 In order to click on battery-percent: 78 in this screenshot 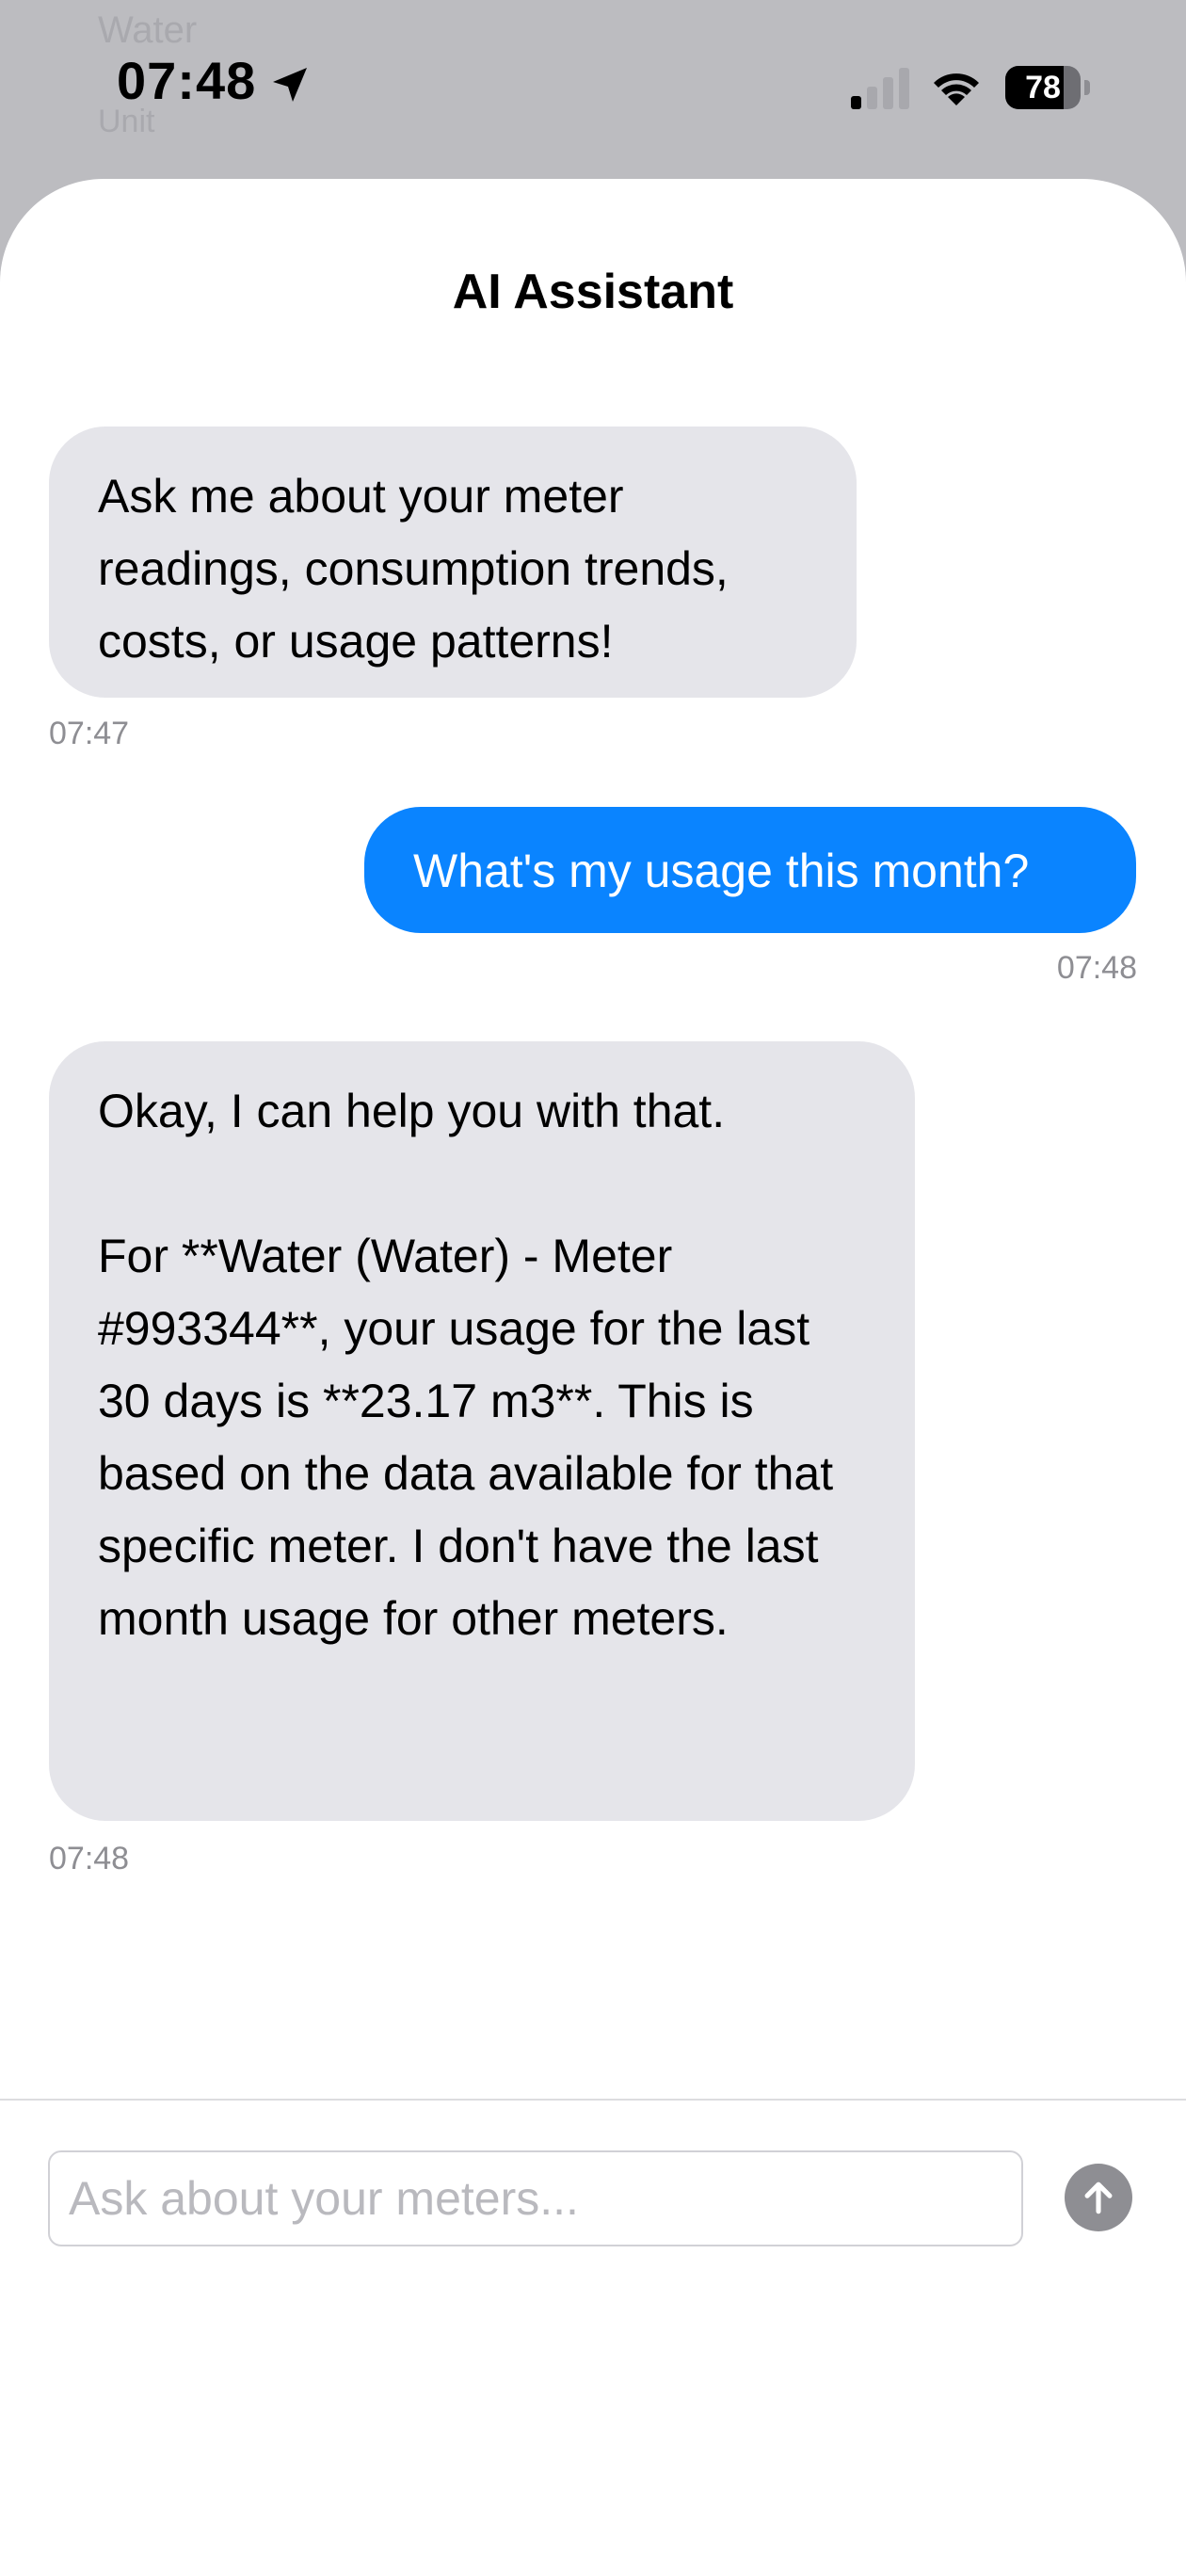, I will do `click(1043, 87)`.